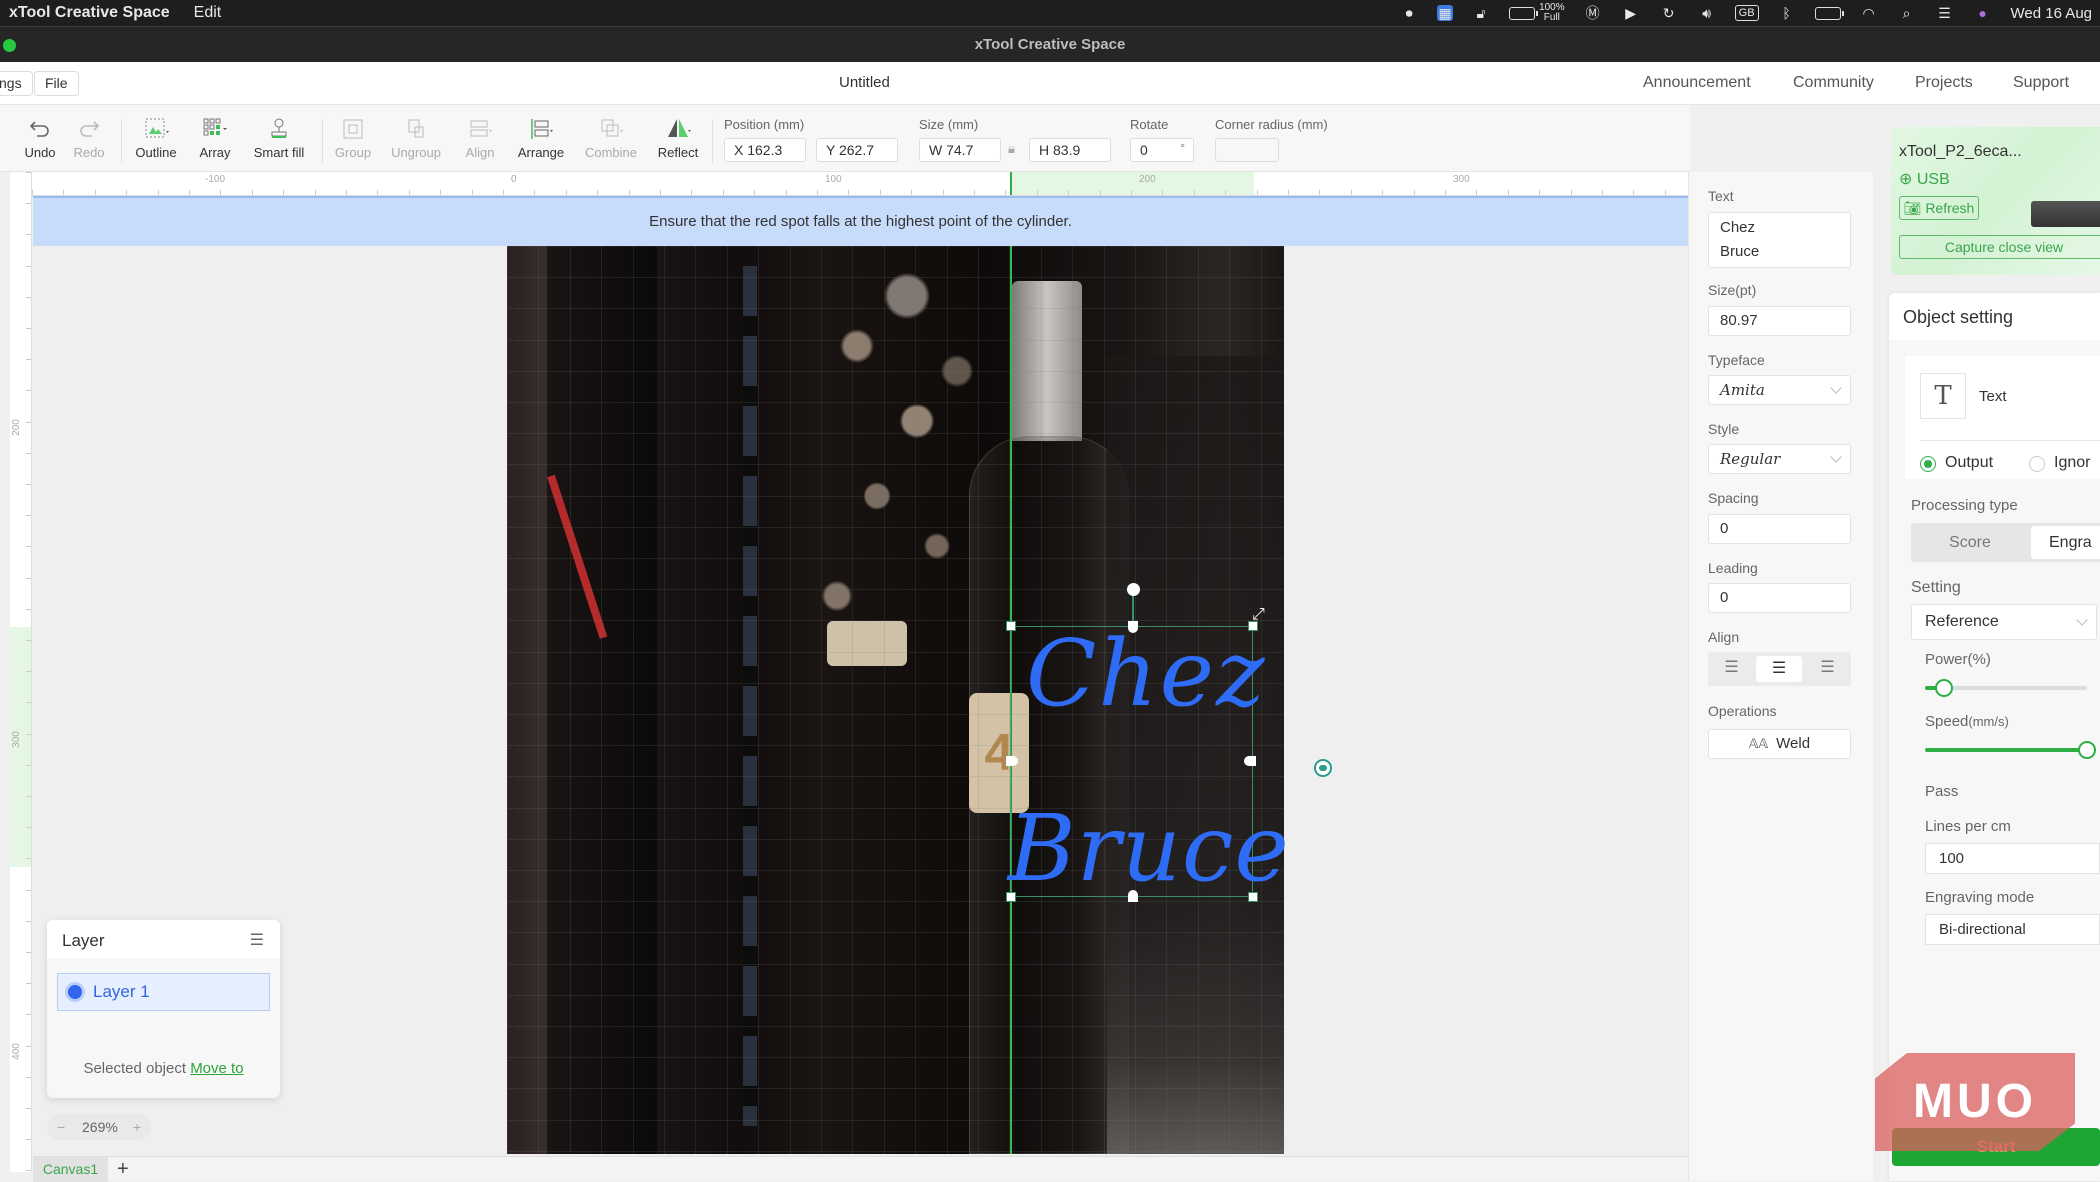  Describe the element at coordinates (1409, 13) in the screenshot. I see `record-icon: ⏺` at that location.